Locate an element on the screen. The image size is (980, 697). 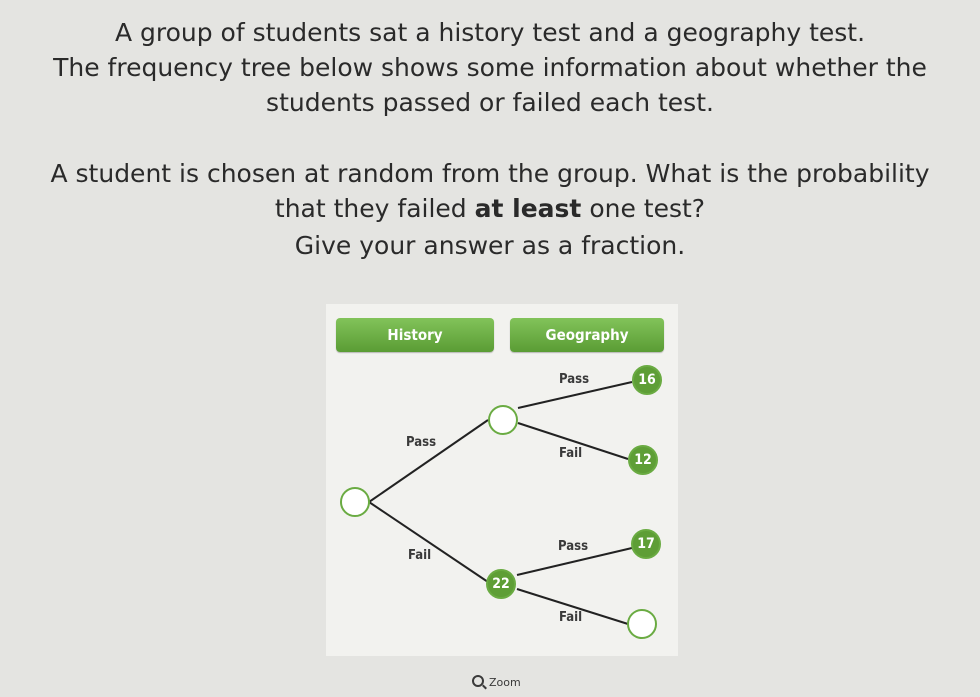
history-fail-node: 22 is located at coordinates (501, 584).